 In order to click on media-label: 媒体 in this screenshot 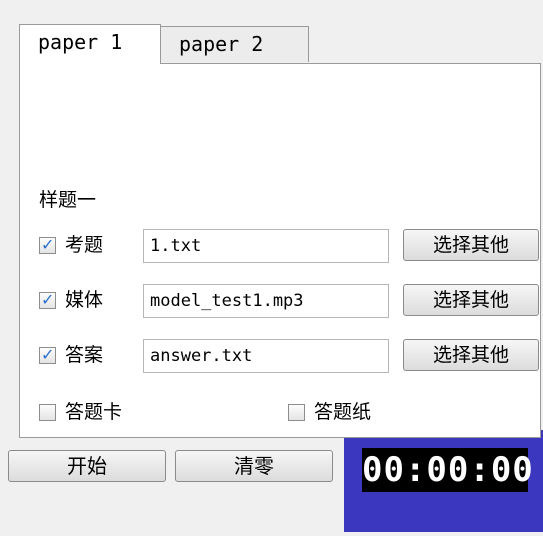, I will do `click(84, 300)`.